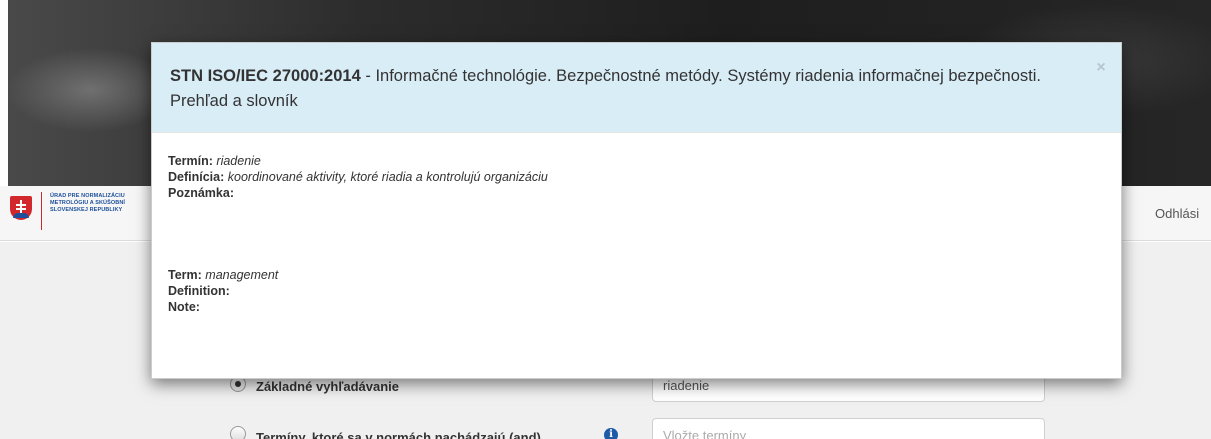 The image size is (1211, 439). I want to click on close-icon: ×, so click(1101, 68).